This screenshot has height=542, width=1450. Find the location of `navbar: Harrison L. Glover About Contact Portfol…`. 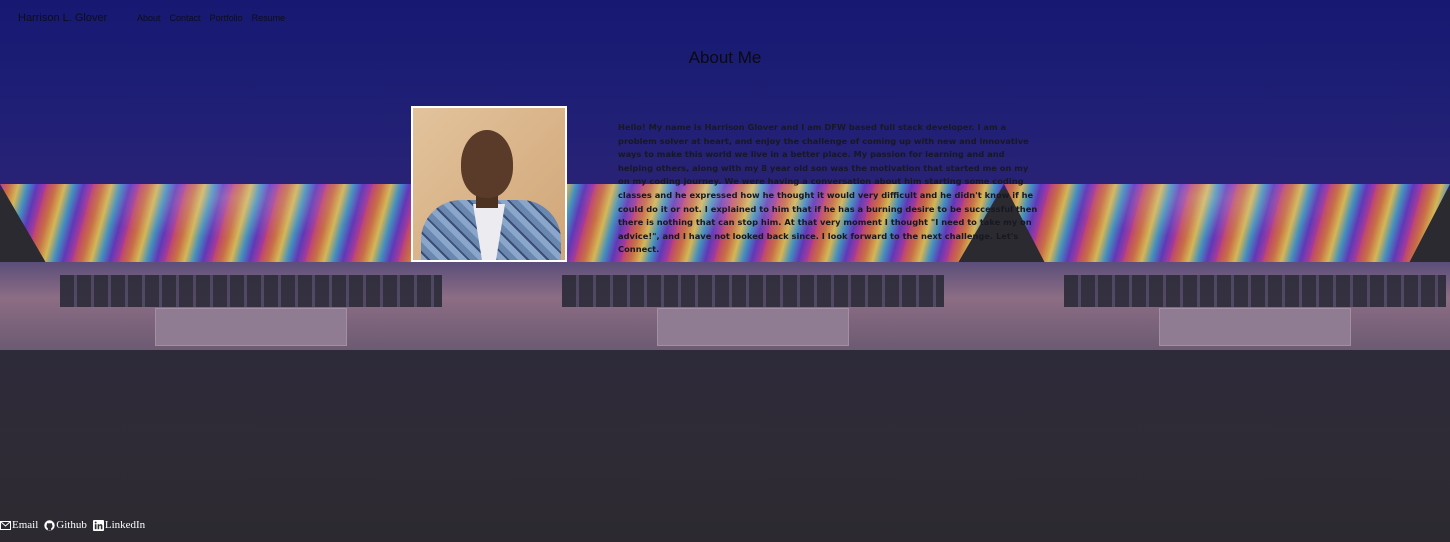

navbar: Harrison L. Glover About Contact Portfol… is located at coordinates (725, 18).